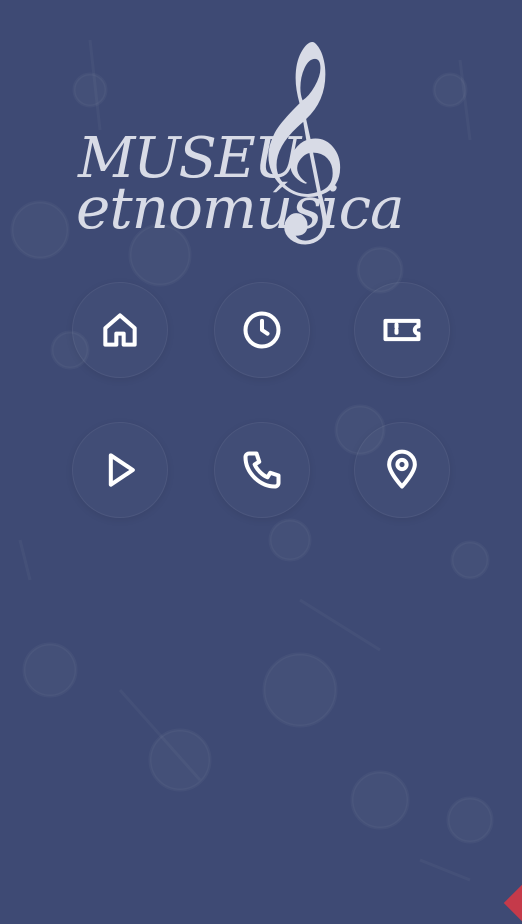 This screenshot has width=522, height=924. I want to click on logo-text-line2: etnomúsica, so click(240, 208).